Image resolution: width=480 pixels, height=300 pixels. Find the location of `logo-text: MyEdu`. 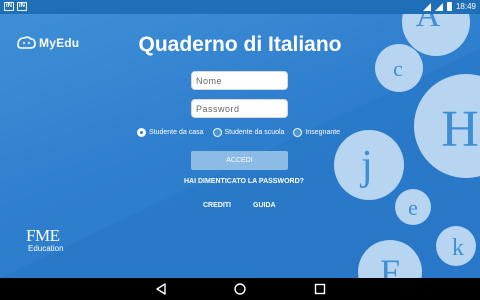

logo-text: MyEdu is located at coordinates (59, 43).